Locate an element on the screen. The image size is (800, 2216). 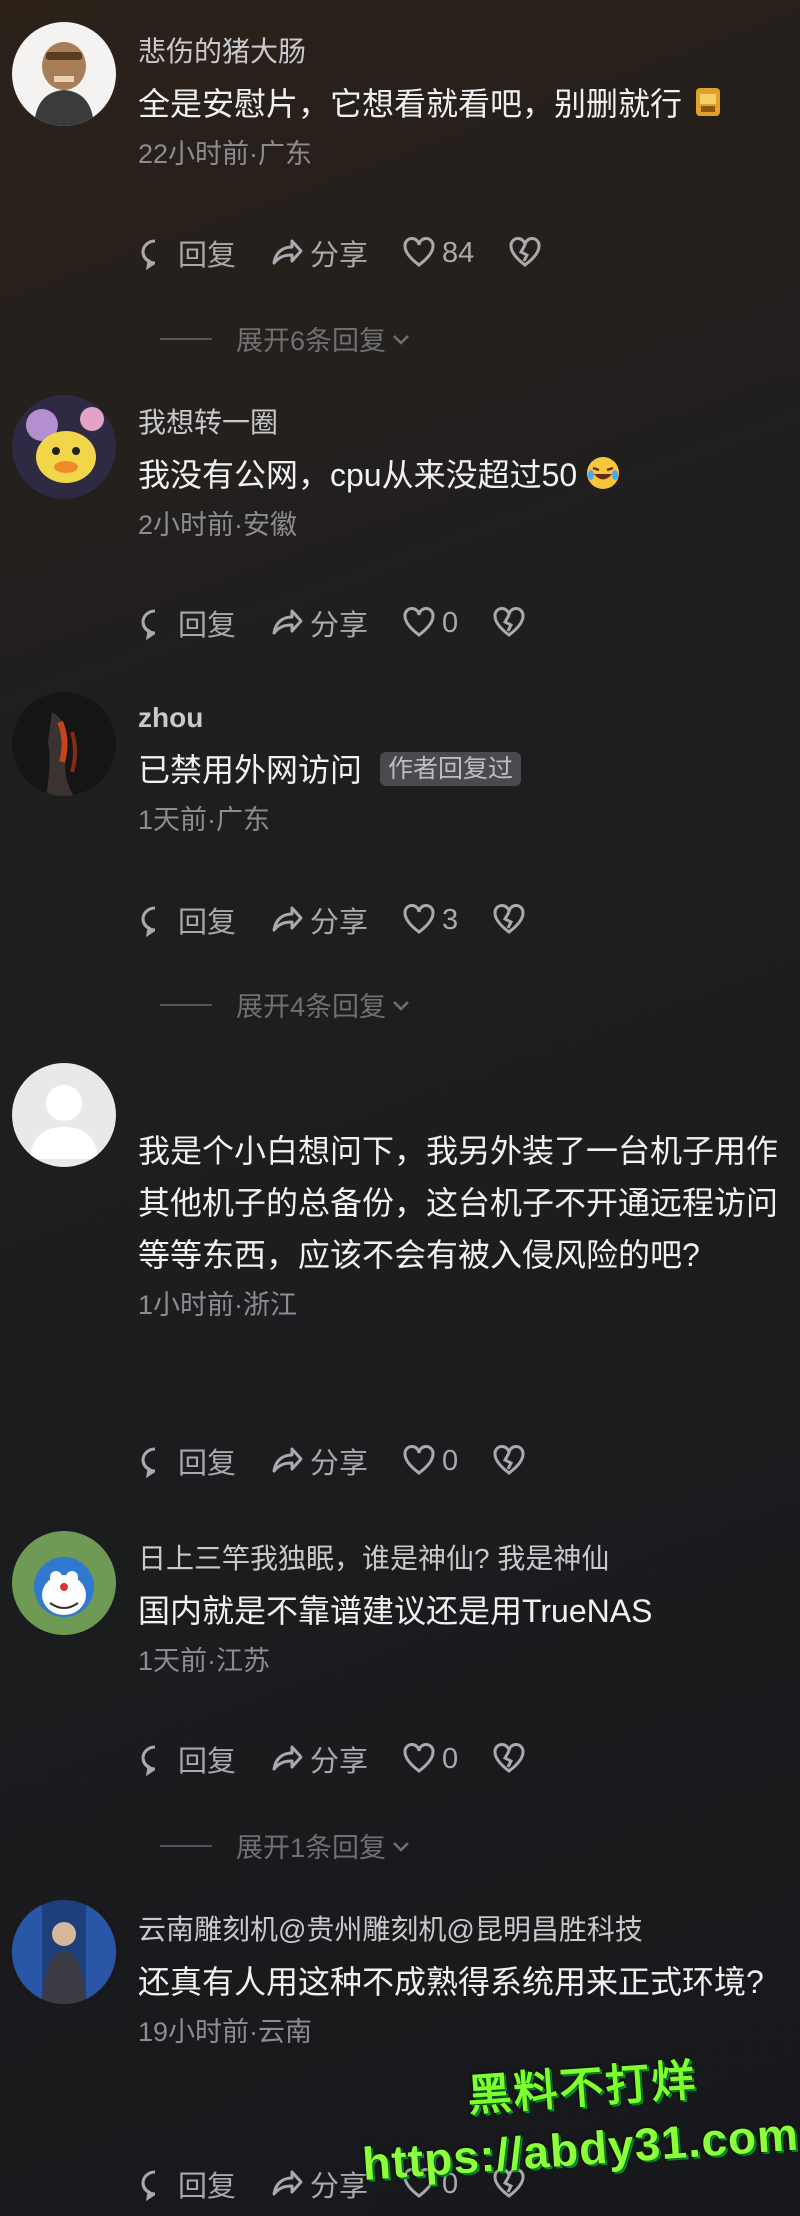
expand-label: 展开4条回复 is located at coordinates (311, 1007).